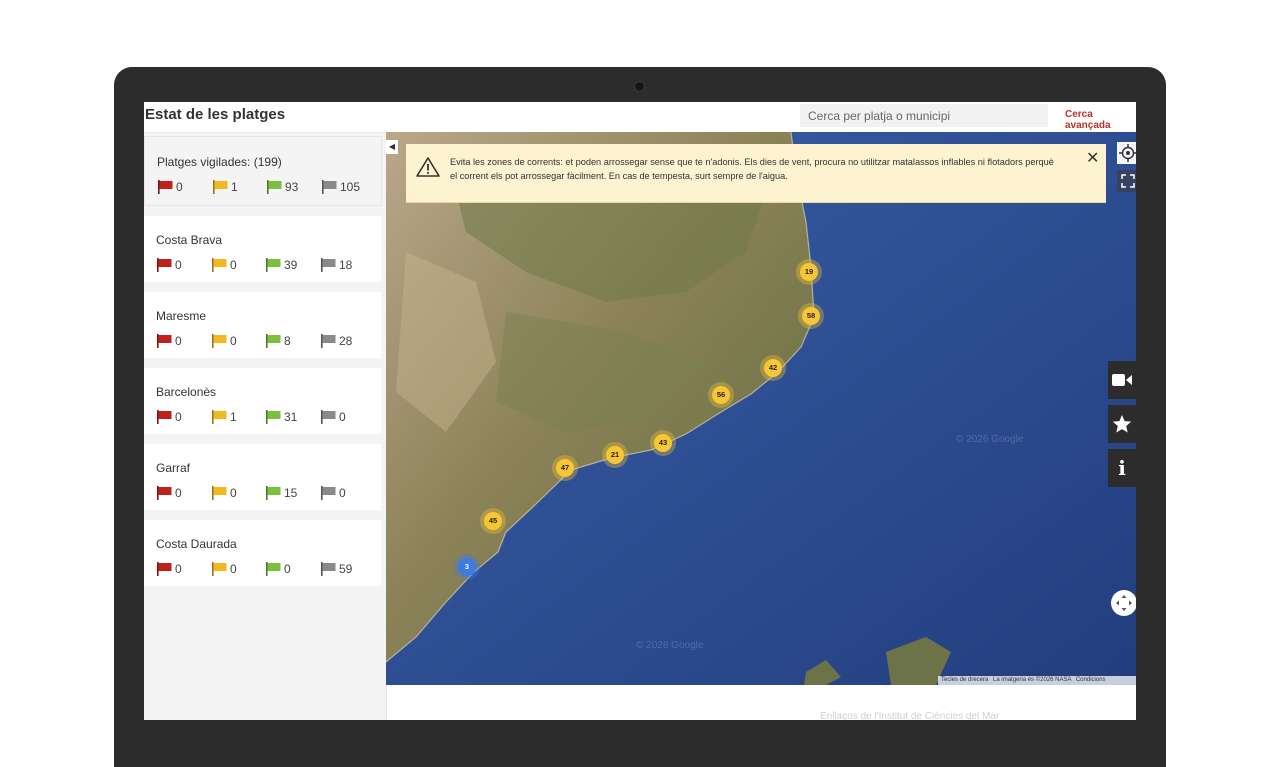 The width and height of the screenshot is (1280, 767). Describe the element at coordinates (615, 455) in the screenshot. I see `beach-cluster-marker: 21` at that location.